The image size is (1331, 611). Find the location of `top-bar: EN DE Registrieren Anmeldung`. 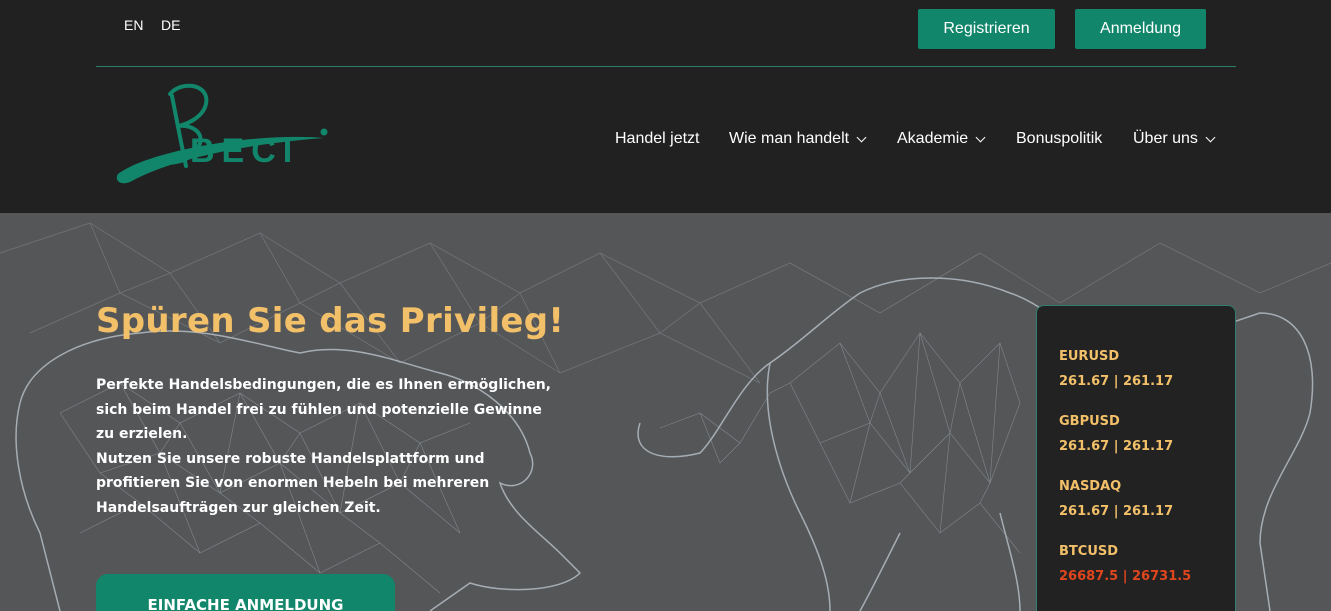

top-bar: EN DE Registrieren Anmeldung is located at coordinates (665, 33).